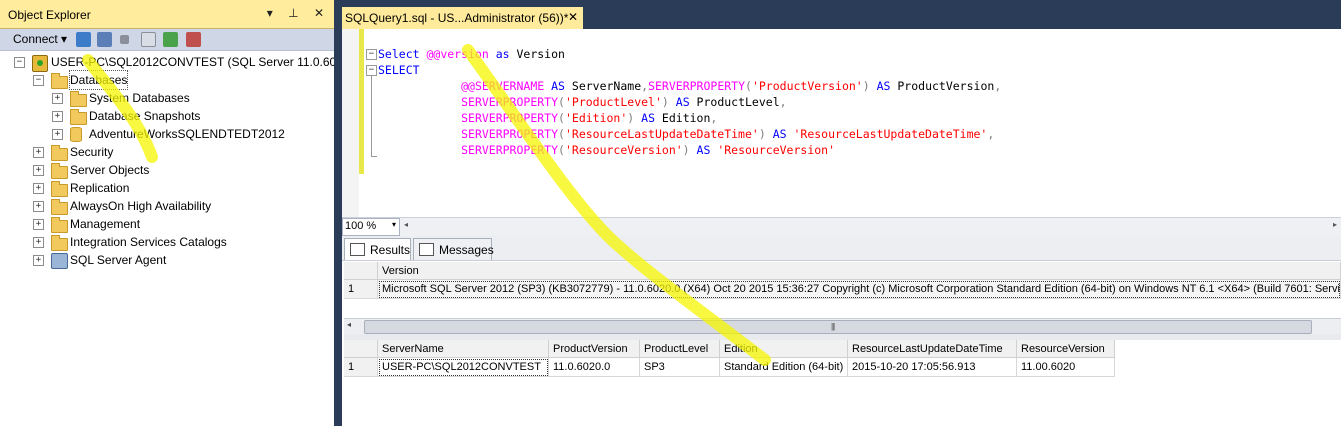 The width and height of the screenshot is (1341, 426). I want to click on tree-node-label: Replication, so click(99, 188).